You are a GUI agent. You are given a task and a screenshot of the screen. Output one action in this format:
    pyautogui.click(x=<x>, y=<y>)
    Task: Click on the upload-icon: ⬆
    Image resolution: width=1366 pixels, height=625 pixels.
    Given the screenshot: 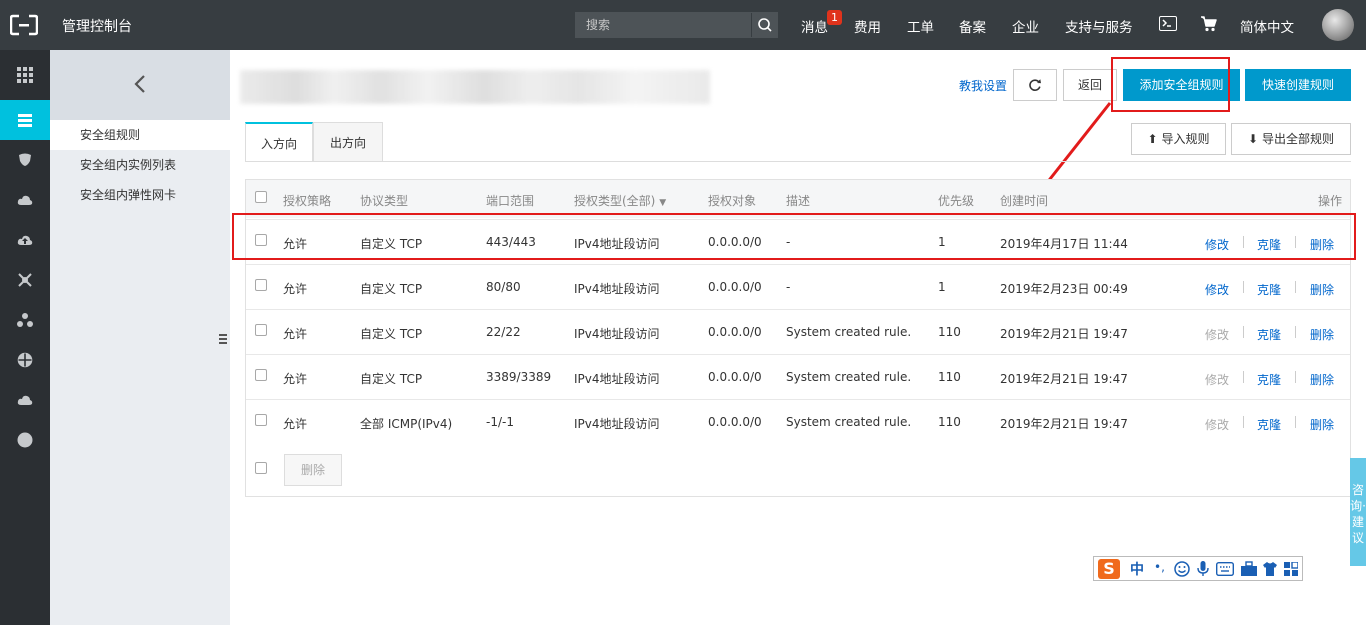 What is the action you would take?
    pyautogui.click(x=1152, y=139)
    